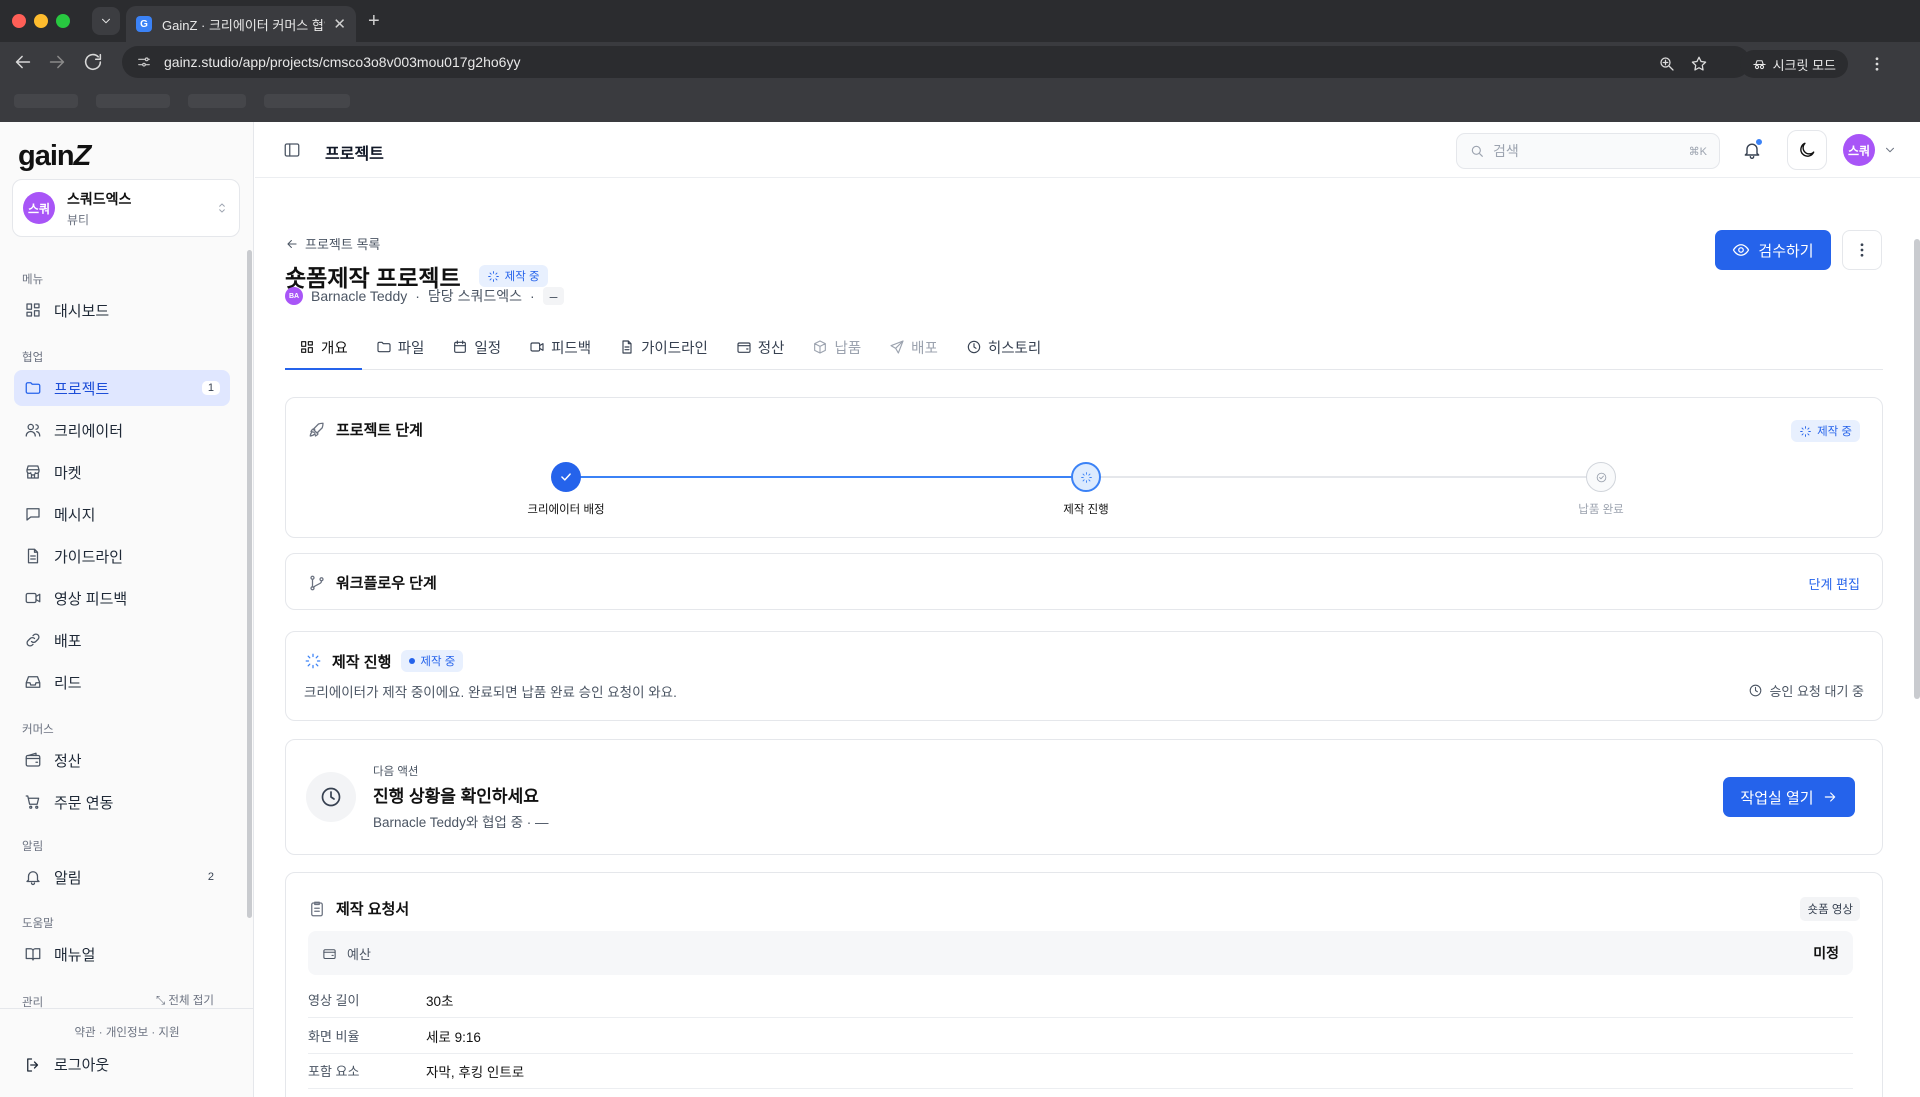  Describe the element at coordinates (122, 954) in the screenshot. I see `sidebar-item-manual: 매뉴얼` at that location.